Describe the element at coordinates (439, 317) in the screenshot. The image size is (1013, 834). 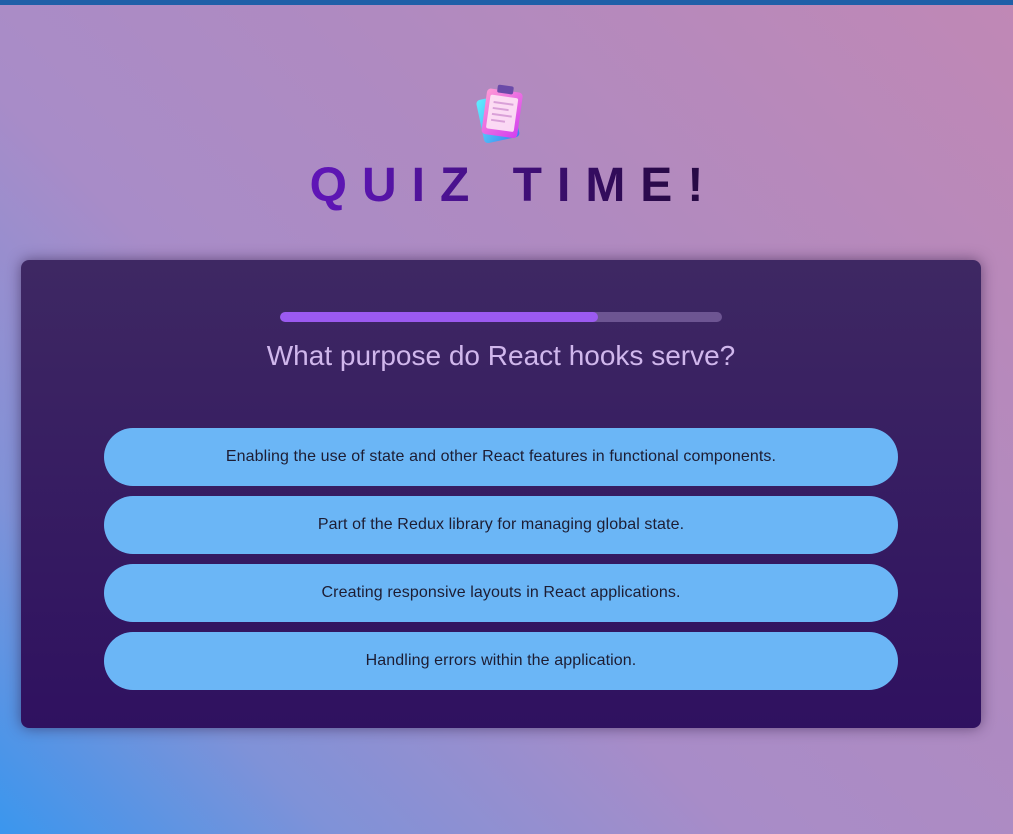
I see `progress-bar-fill` at that location.